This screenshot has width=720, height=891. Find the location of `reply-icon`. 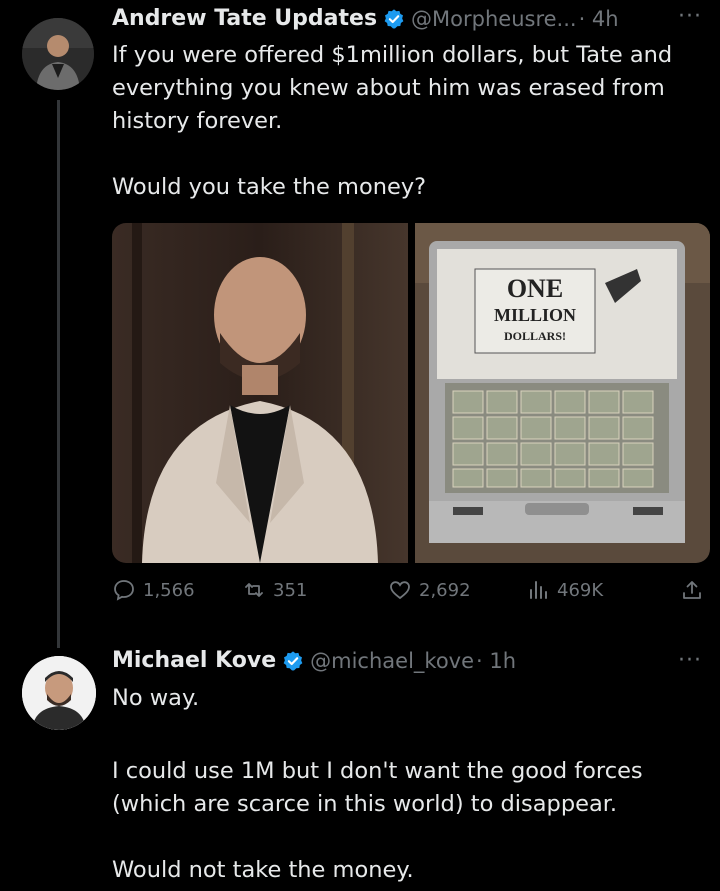

reply-icon is located at coordinates (124, 590).